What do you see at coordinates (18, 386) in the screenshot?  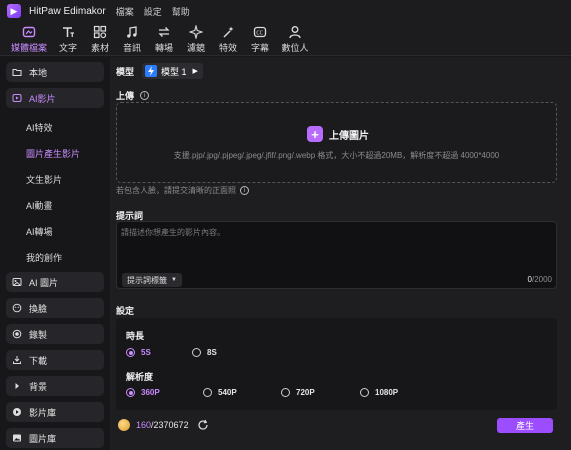 I see `caret-right-icon` at bounding box center [18, 386].